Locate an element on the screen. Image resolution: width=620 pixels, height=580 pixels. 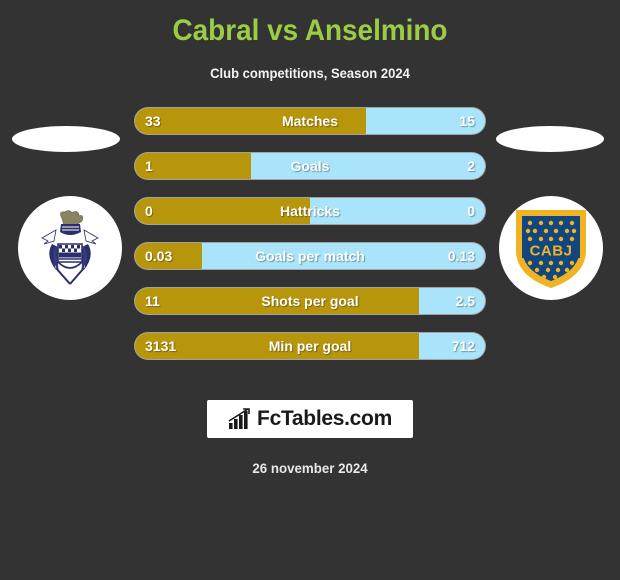
gimnasia-la-plata-crest is located at coordinates (69, 247).